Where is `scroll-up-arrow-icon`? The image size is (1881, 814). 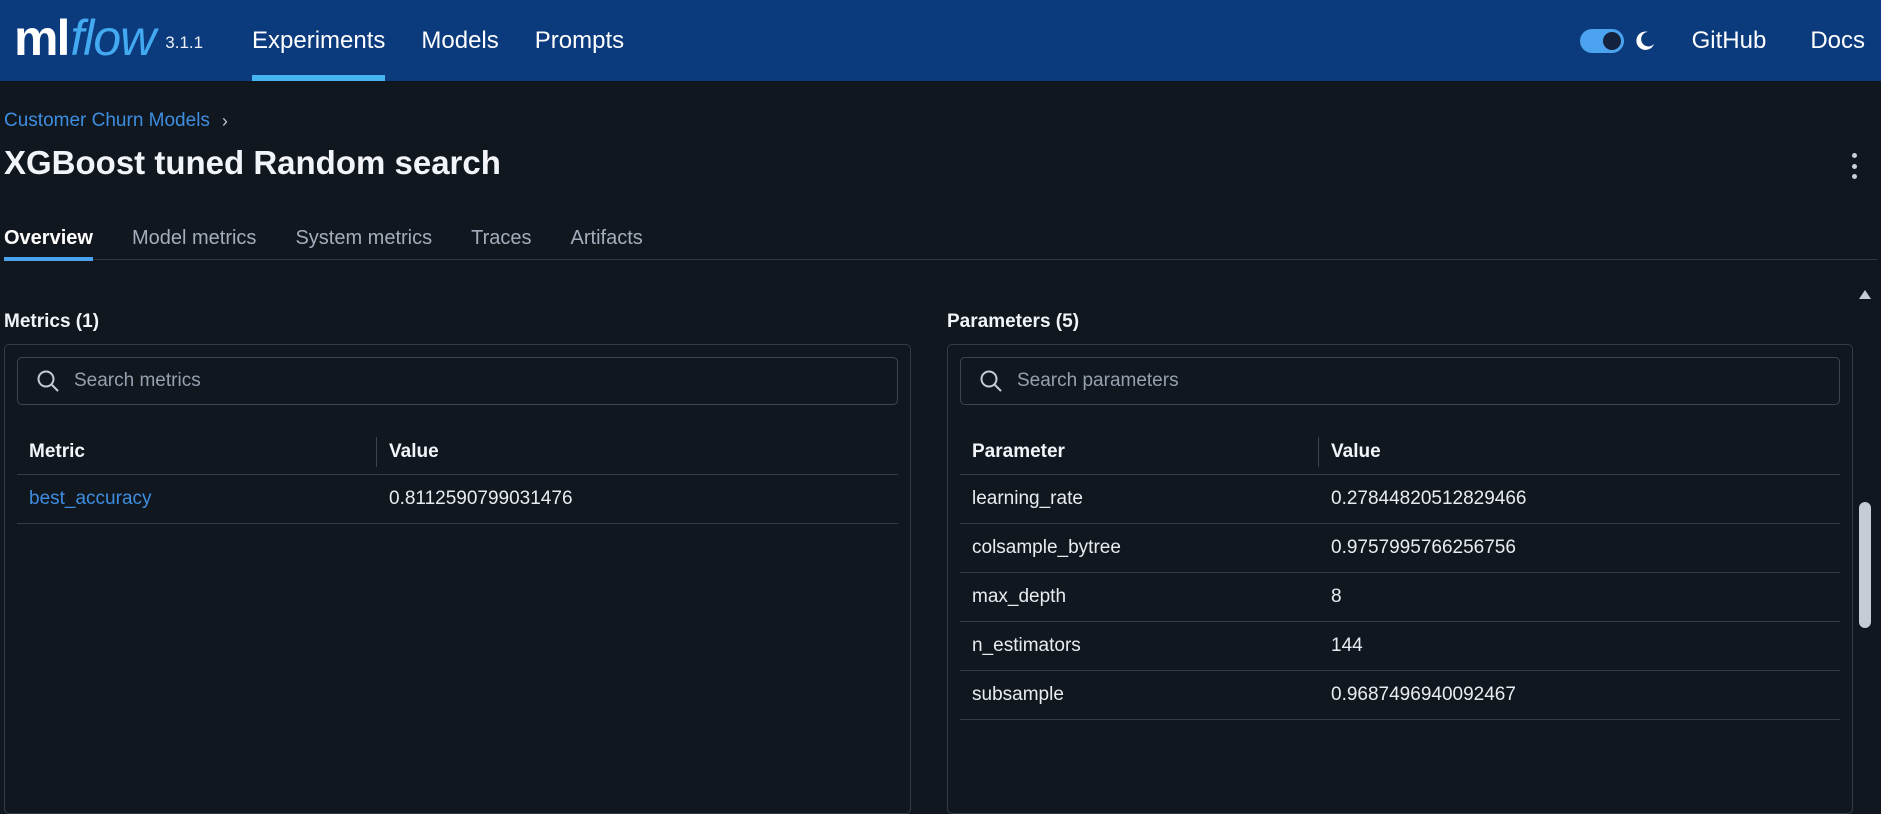
scroll-up-arrow-icon is located at coordinates (1865, 294).